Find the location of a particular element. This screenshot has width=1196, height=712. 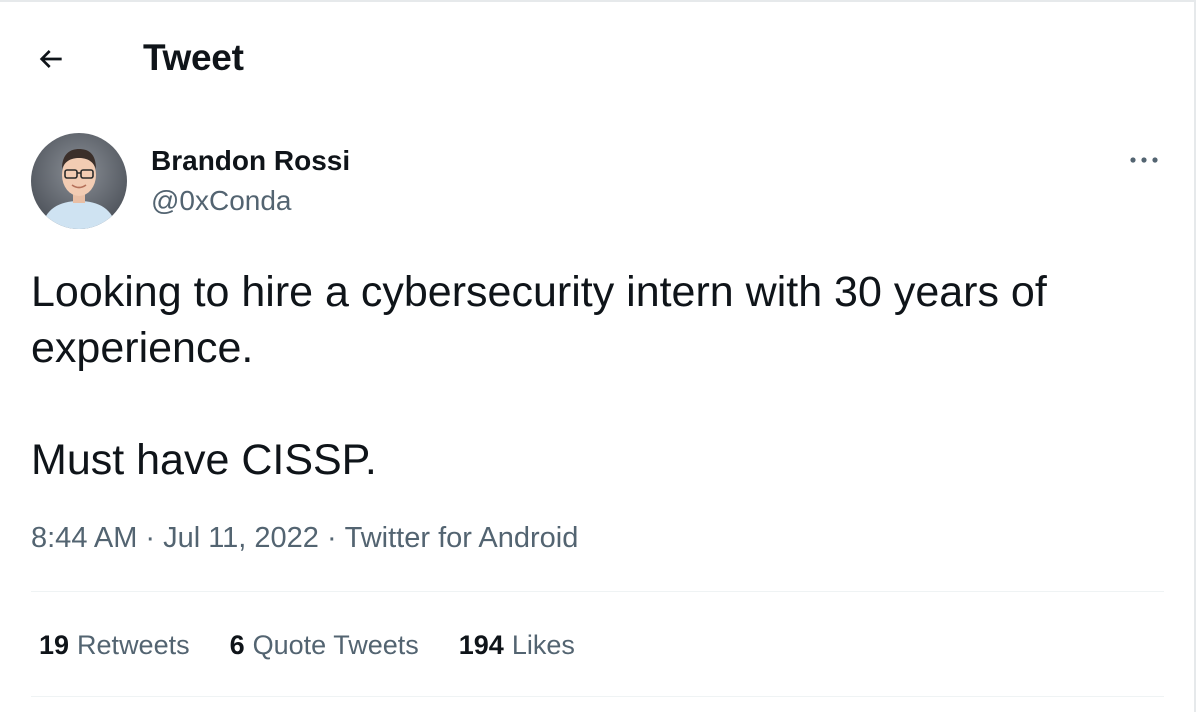

tweet-source: Twitter for Android is located at coordinates (462, 538).